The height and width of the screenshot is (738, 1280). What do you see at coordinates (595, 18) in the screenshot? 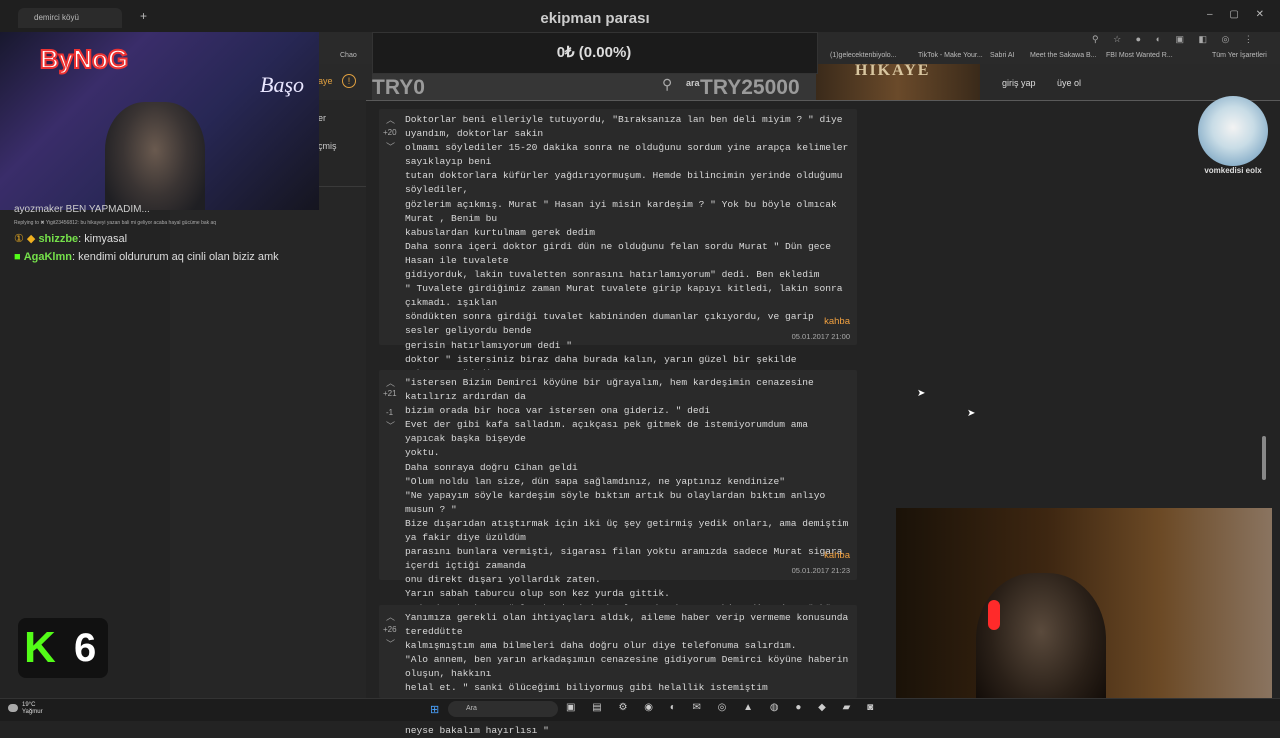
I see `overlay-title: ekipman parası` at bounding box center [595, 18].